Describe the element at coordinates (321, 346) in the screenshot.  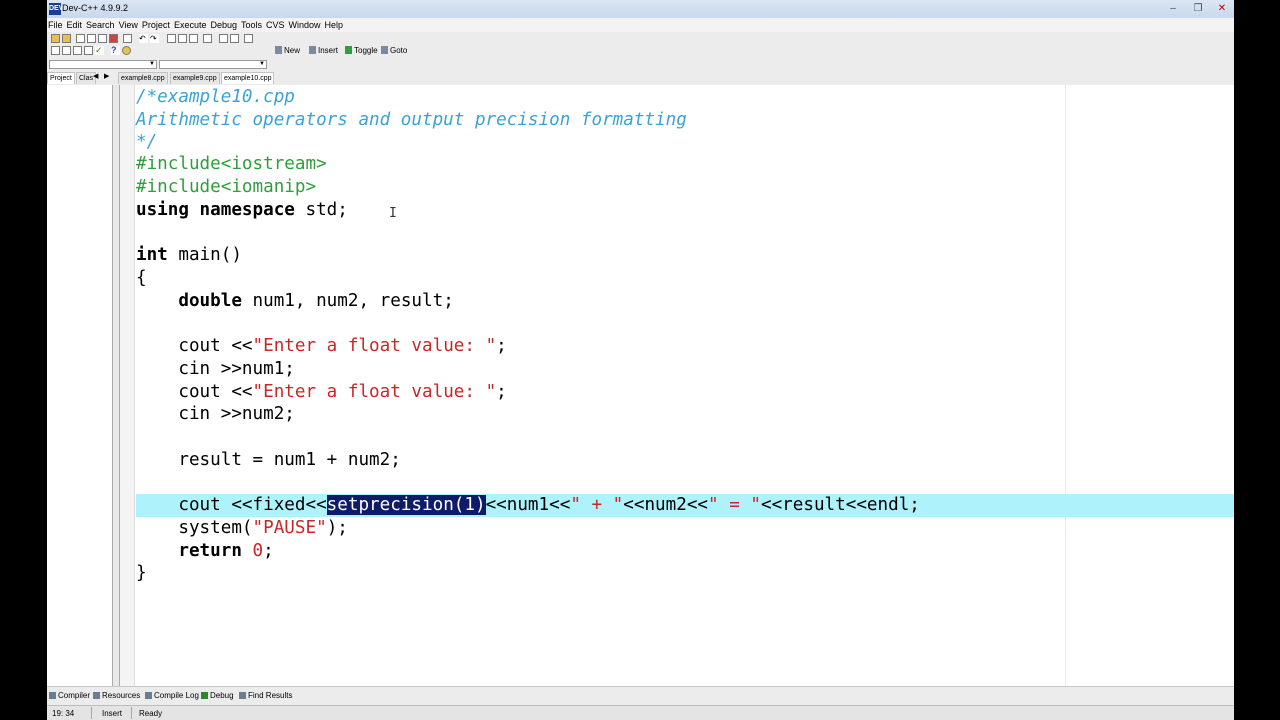
I see `code-line-12: cout <<"Enter a float value: ";` at that location.